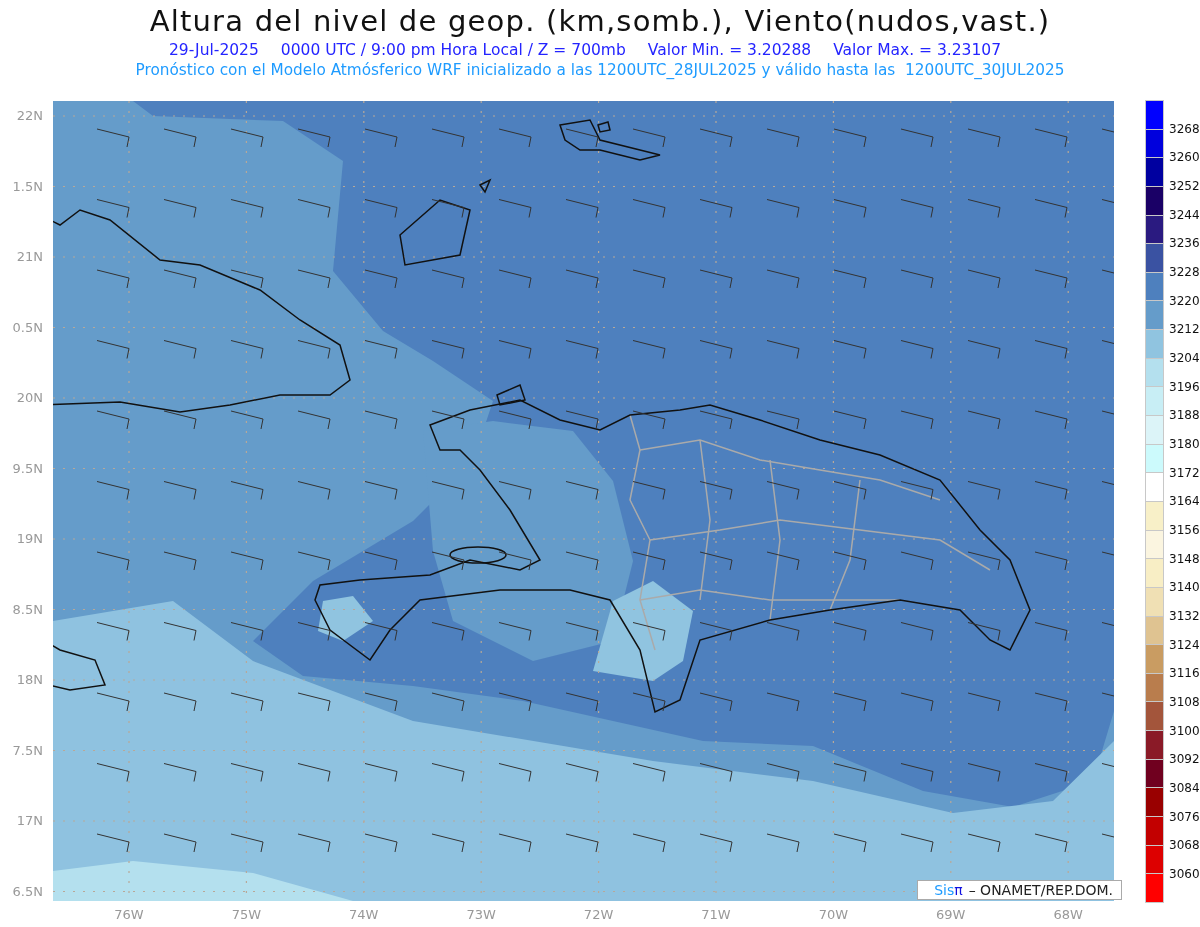  I want to click on scale-label: 3132, so click(1184, 617).